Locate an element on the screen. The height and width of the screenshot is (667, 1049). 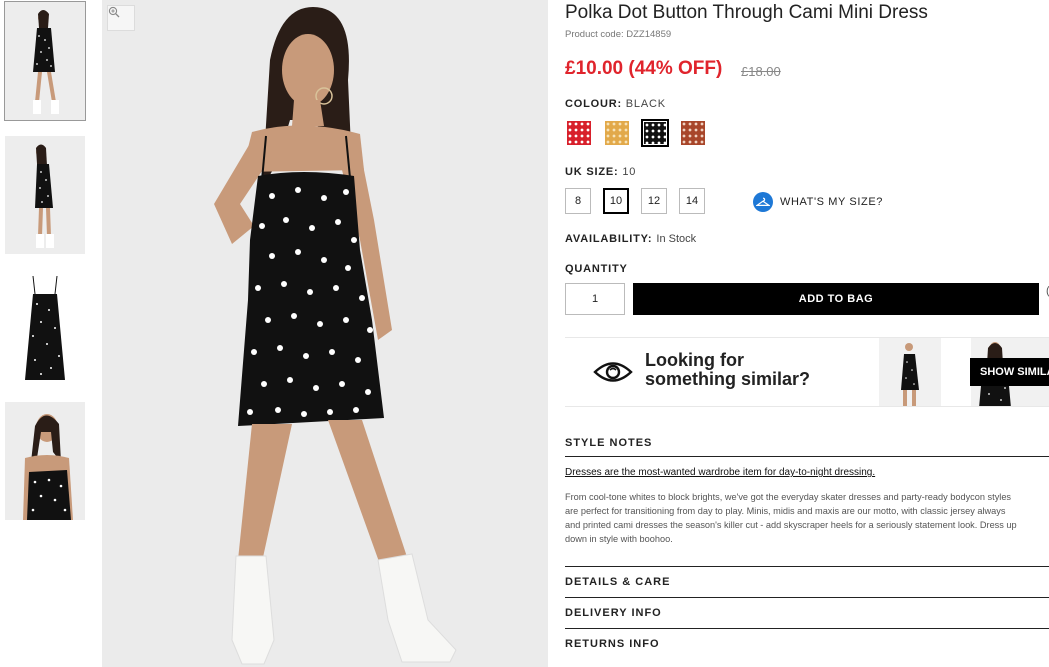
hanger-icon is located at coordinates (763, 202).